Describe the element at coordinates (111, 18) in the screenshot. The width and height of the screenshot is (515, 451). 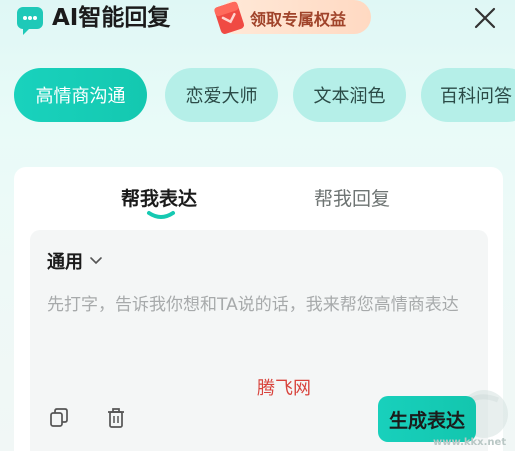
I see `page-title: AI智能回复` at that location.